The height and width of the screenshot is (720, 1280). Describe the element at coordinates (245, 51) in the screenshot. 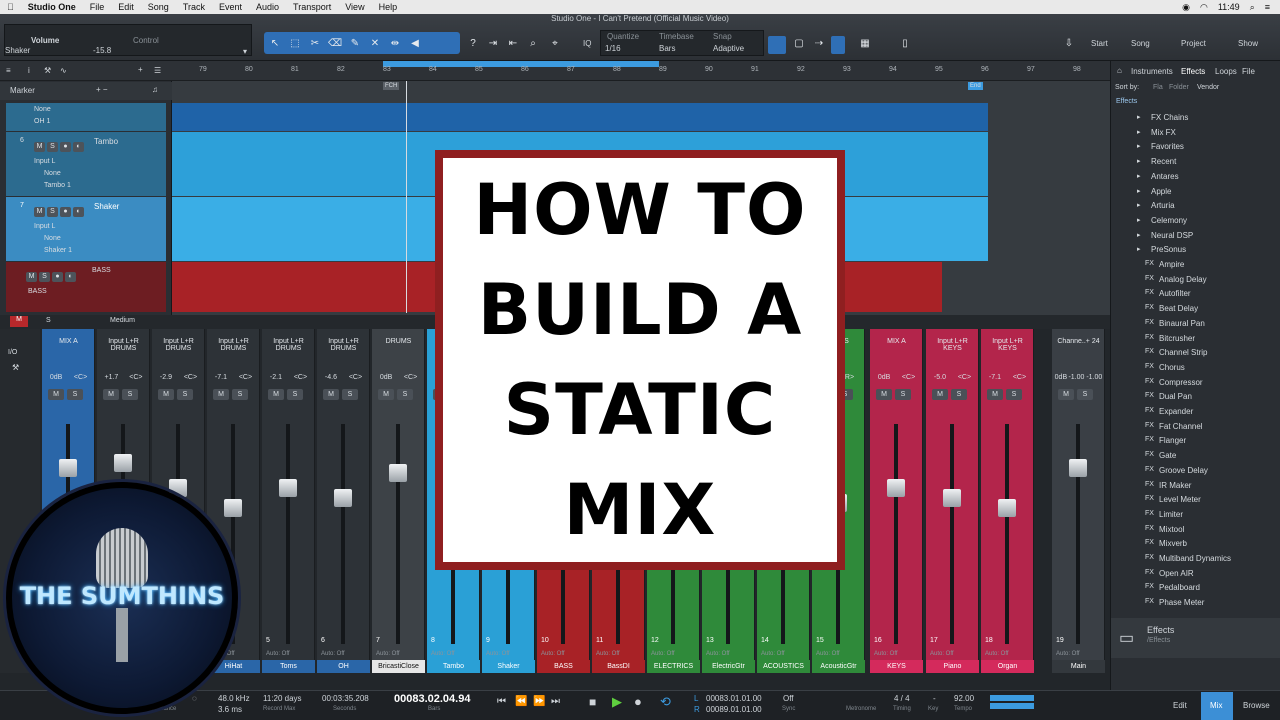

I see `chevron-down-icon: ▾` at that location.